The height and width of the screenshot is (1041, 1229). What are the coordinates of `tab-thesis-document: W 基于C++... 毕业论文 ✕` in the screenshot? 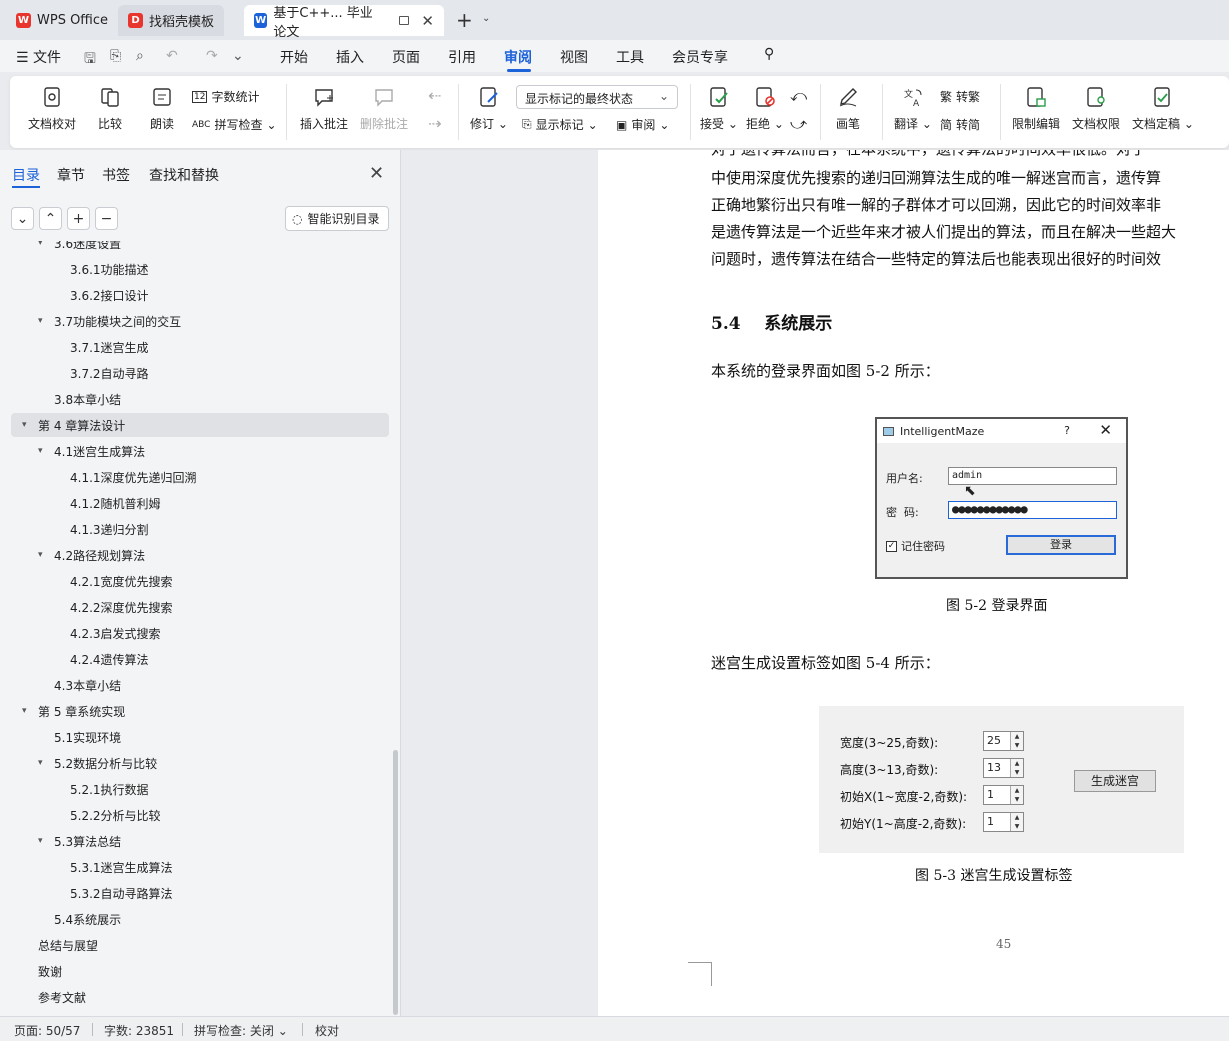 It's located at (344, 22).